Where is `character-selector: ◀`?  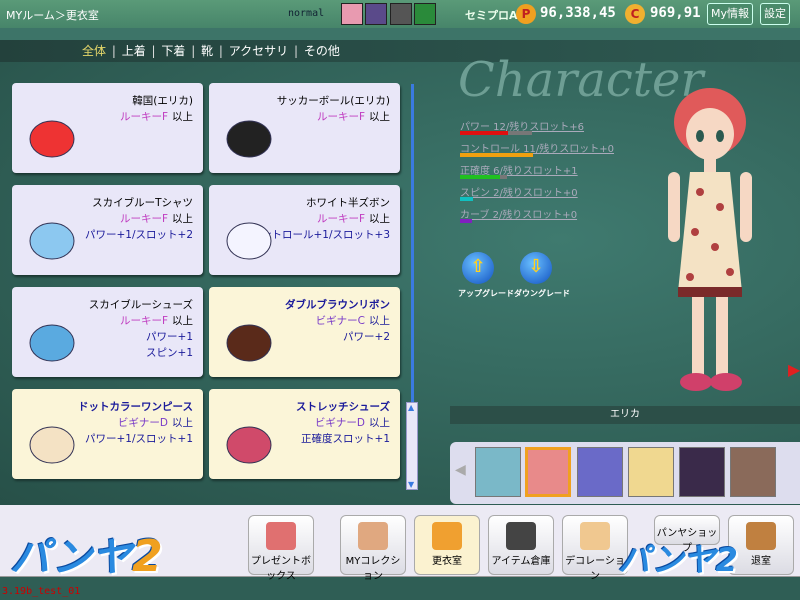
character-selector: ◀ is located at coordinates (625, 473).